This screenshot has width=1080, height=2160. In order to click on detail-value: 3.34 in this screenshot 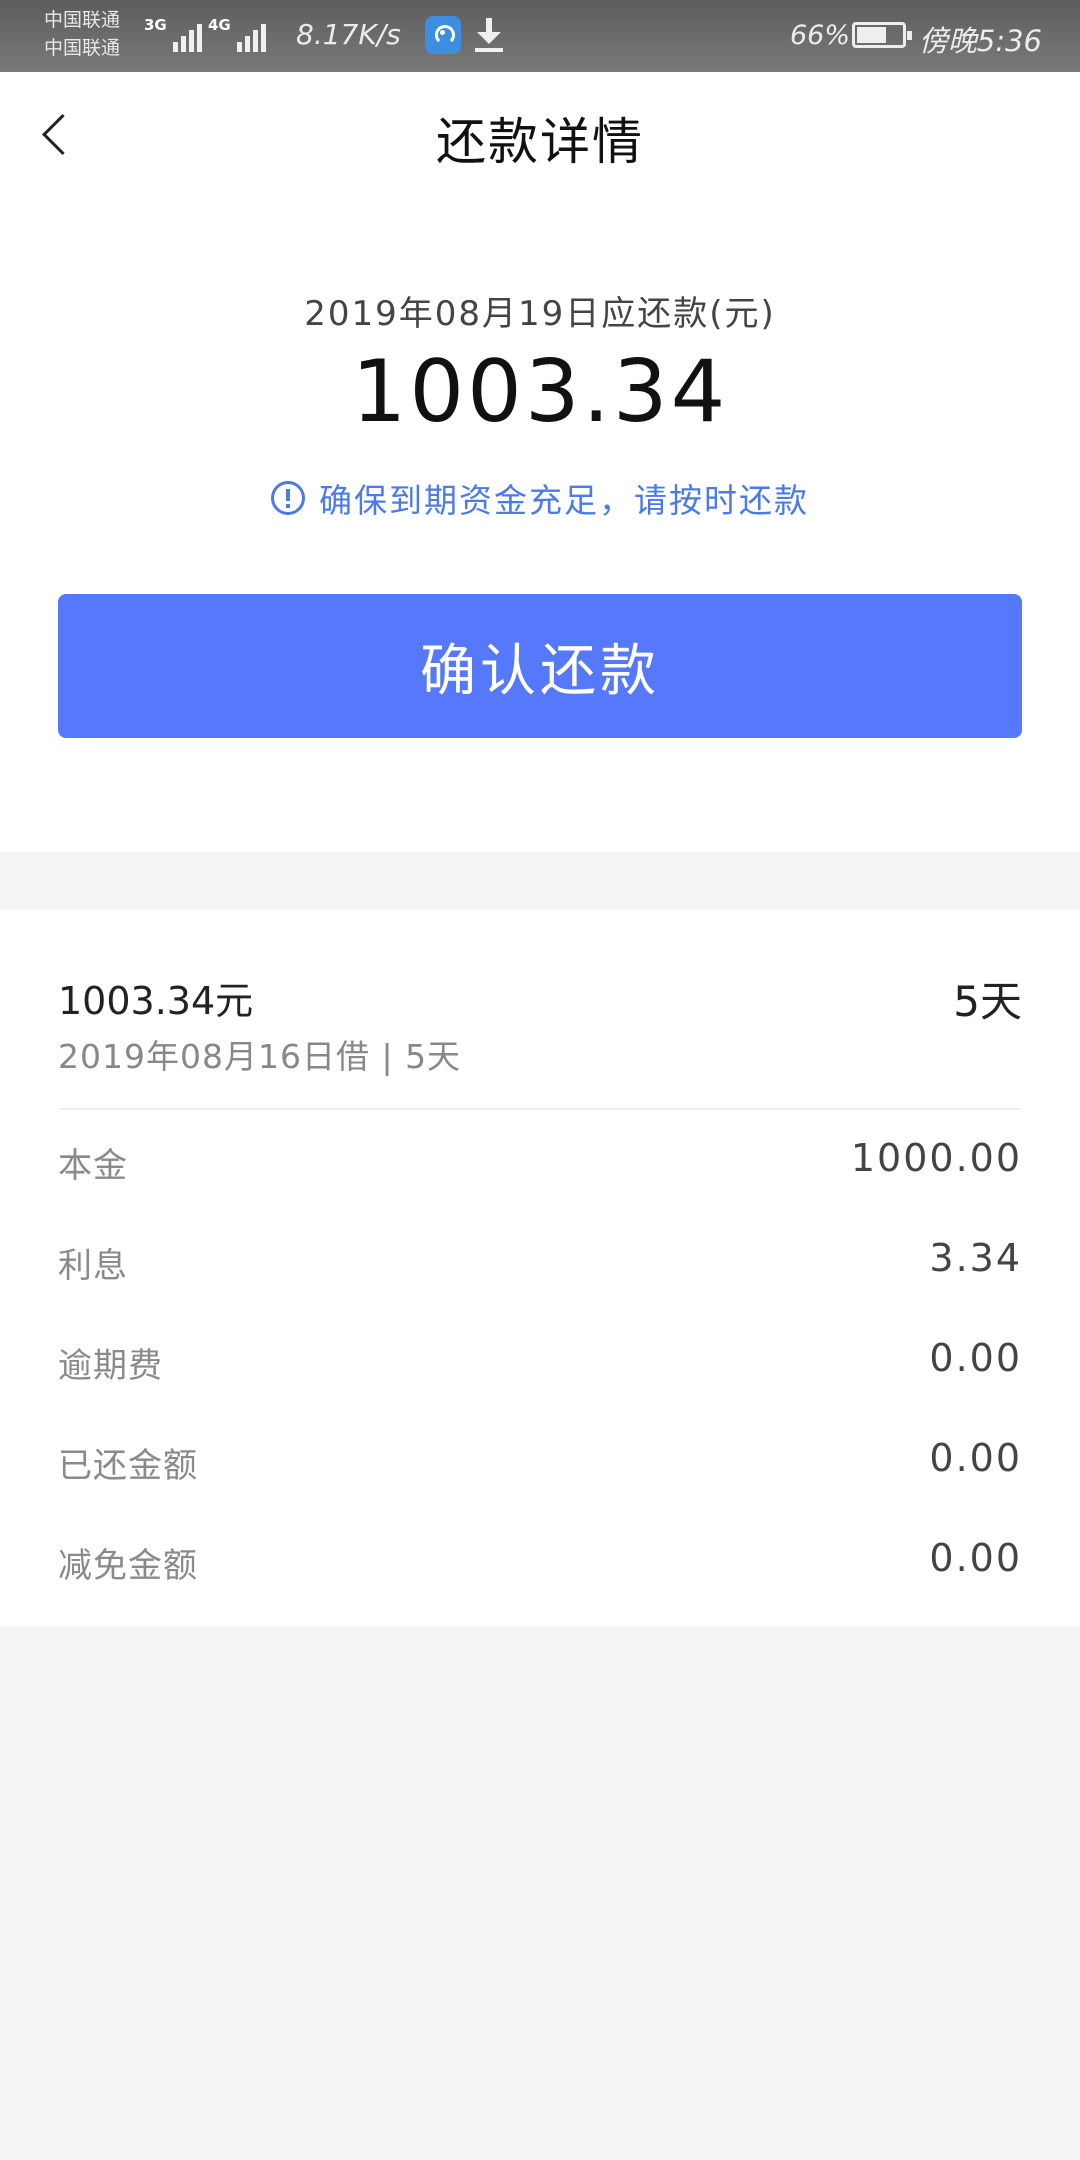, I will do `click(975, 1258)`.